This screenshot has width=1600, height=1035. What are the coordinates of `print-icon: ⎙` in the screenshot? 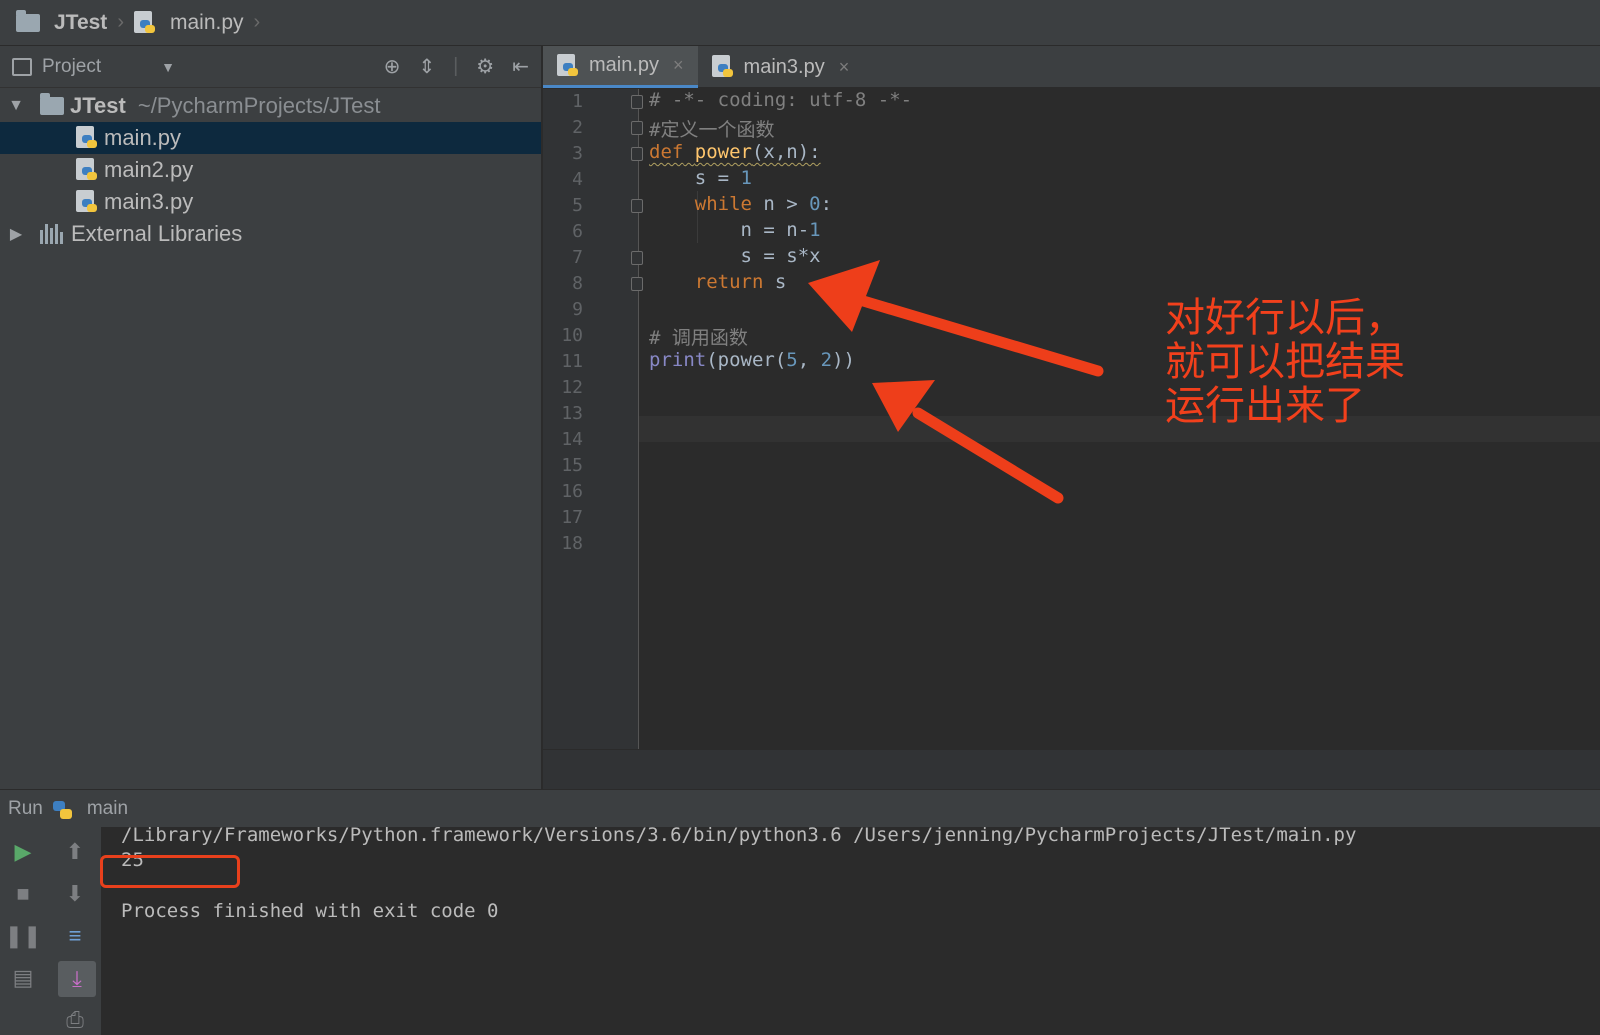 It's located at (75, 1020).